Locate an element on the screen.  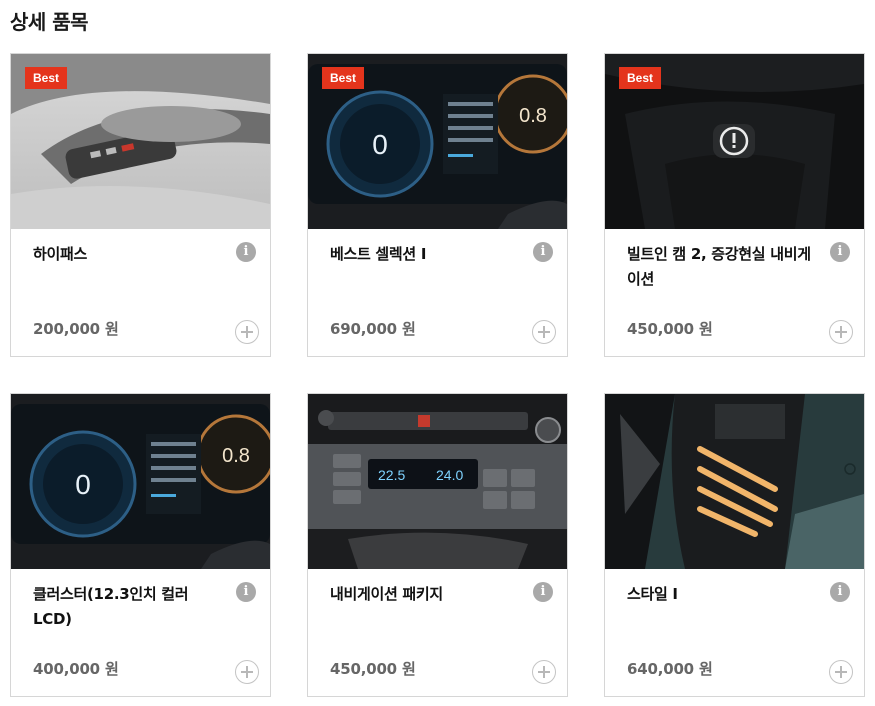
product-name: 베스트 셀렉션 Ⅰ is located at coordinates (378, 254).